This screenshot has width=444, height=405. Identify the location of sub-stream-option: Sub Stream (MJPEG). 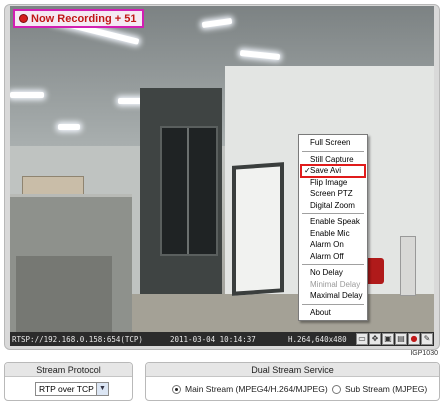
(379, 389).